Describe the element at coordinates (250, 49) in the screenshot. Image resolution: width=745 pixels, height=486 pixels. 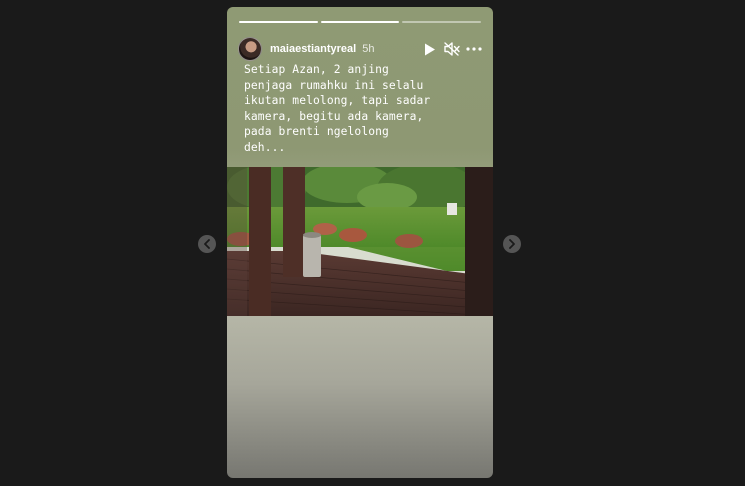
I see `avatar` at that location.